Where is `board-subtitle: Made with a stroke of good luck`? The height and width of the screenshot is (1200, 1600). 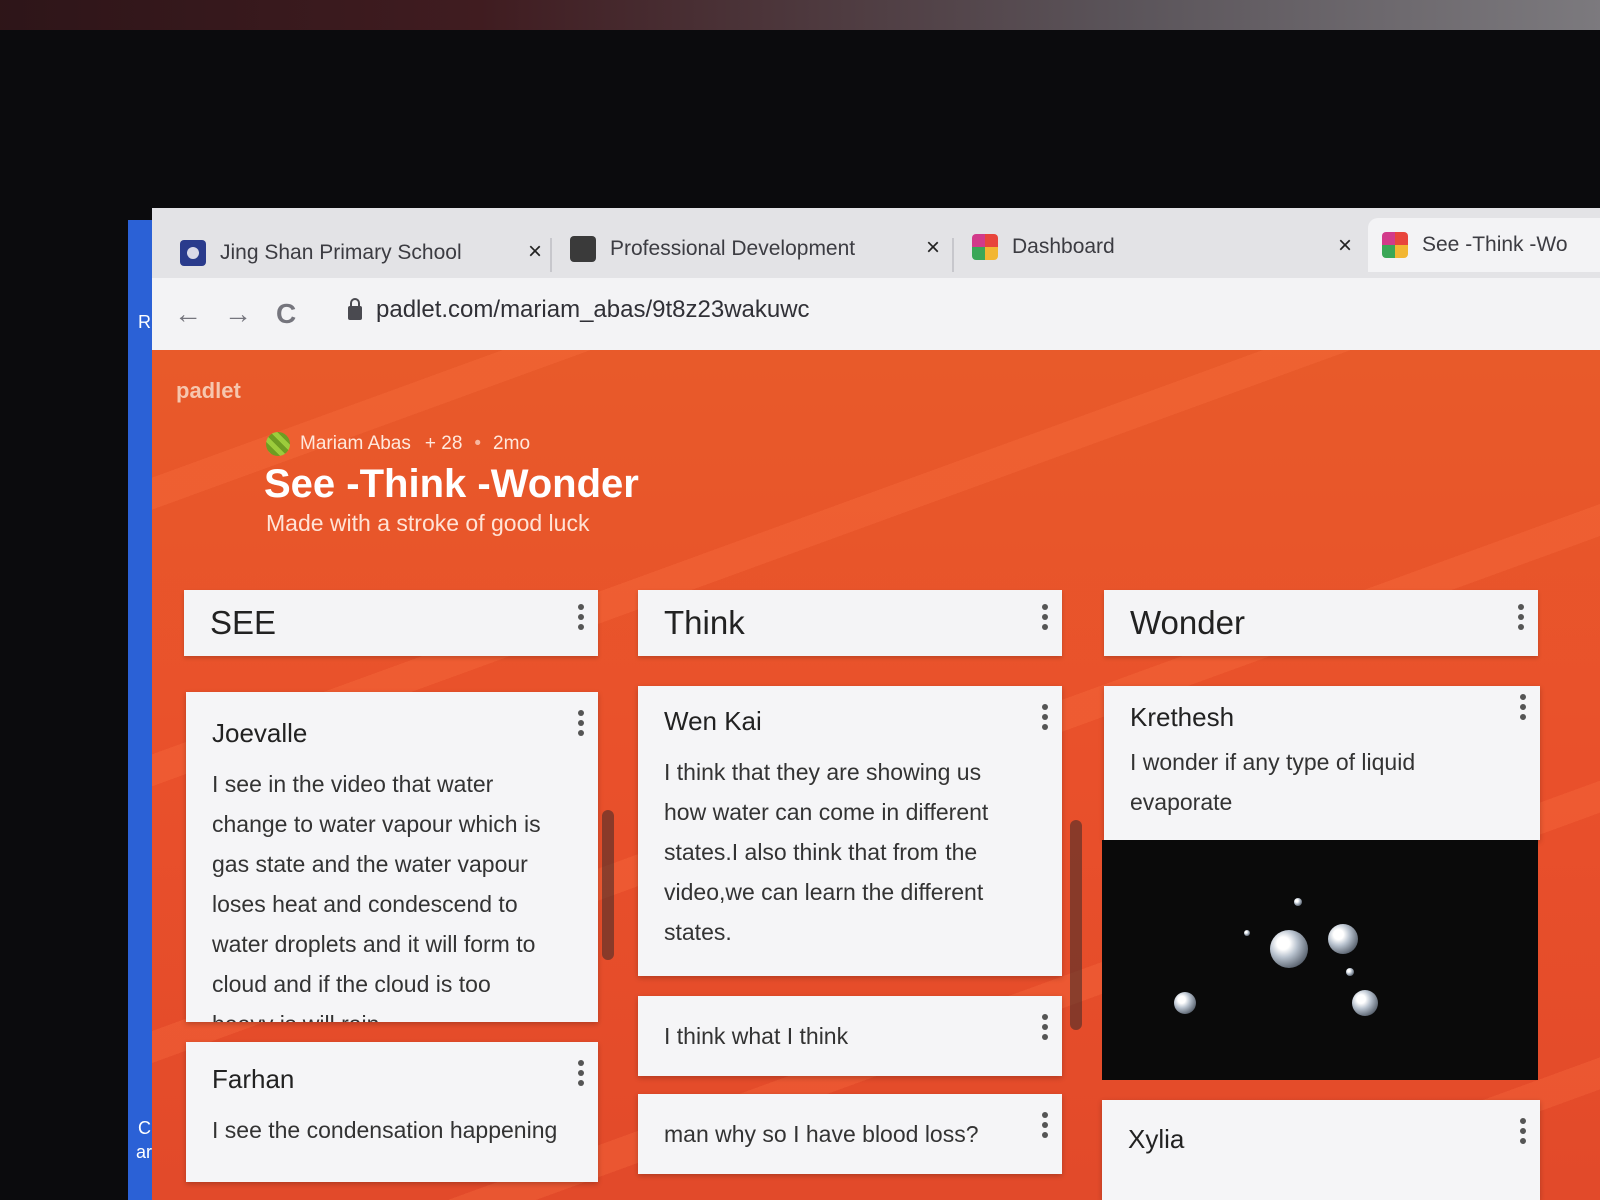 board-subtitle: Made with a stroke of good luck is located at coordinates (428, 523).